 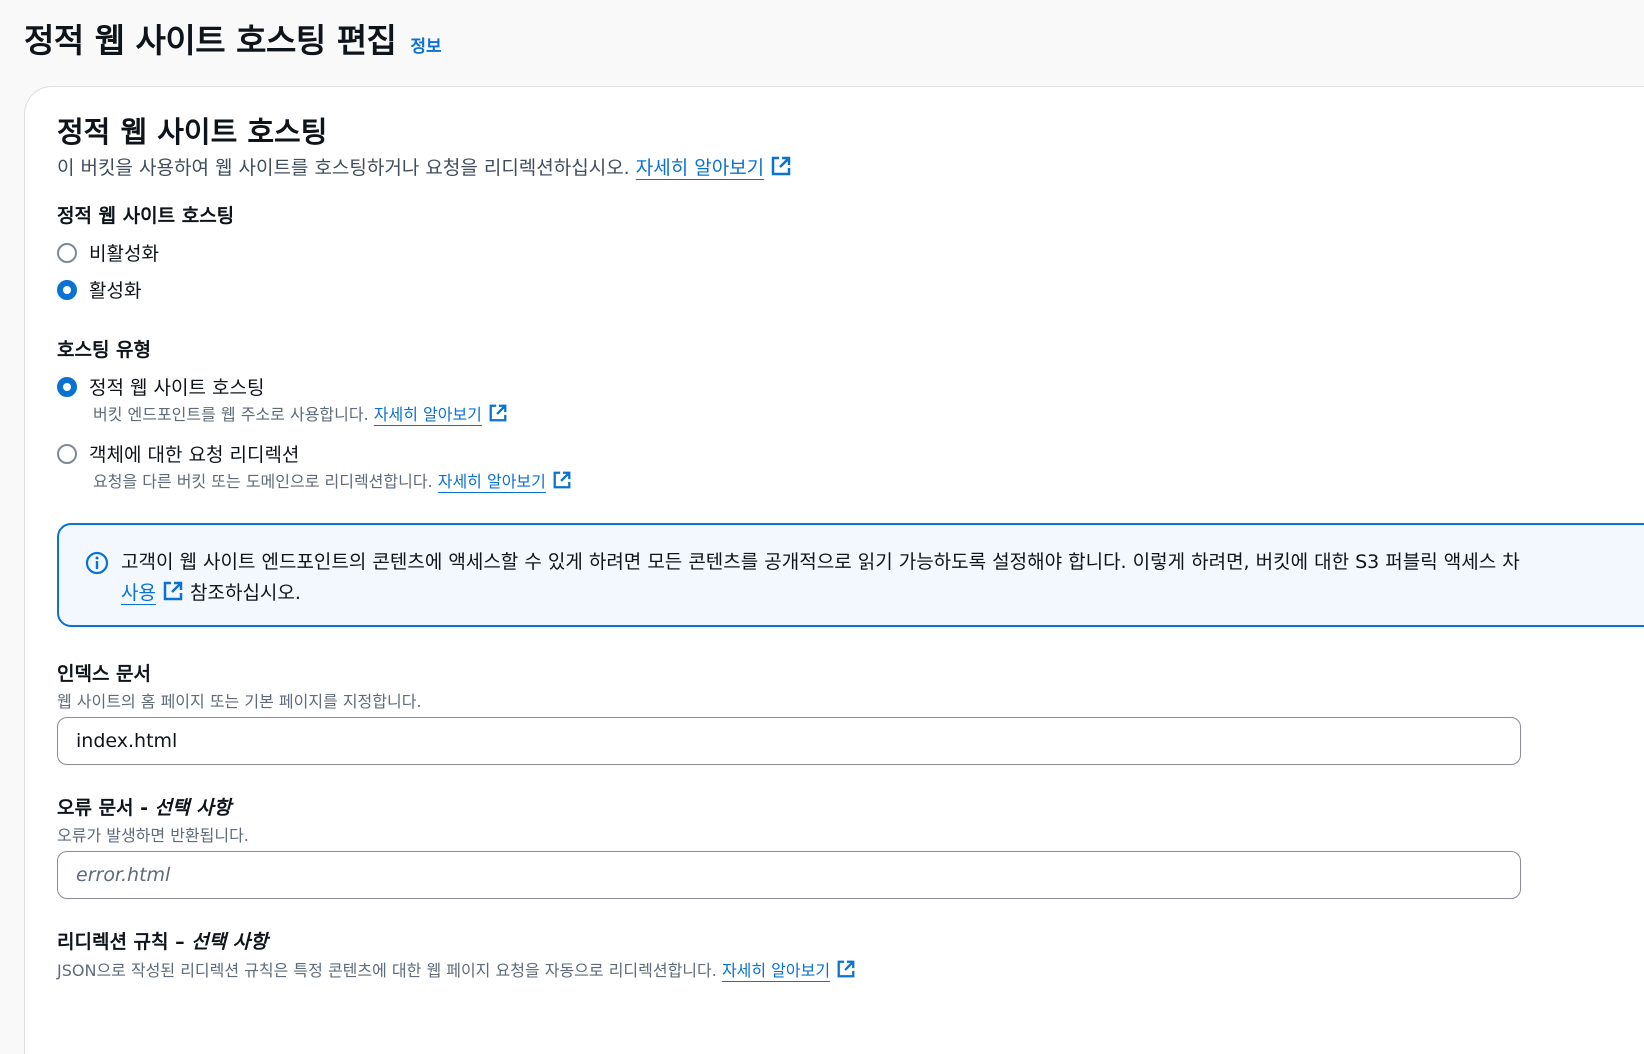 What do you see at coordinates (67, 386) in the screenshot?
I see `radio-static-hosting-circle` at bounding box center [67, 386].